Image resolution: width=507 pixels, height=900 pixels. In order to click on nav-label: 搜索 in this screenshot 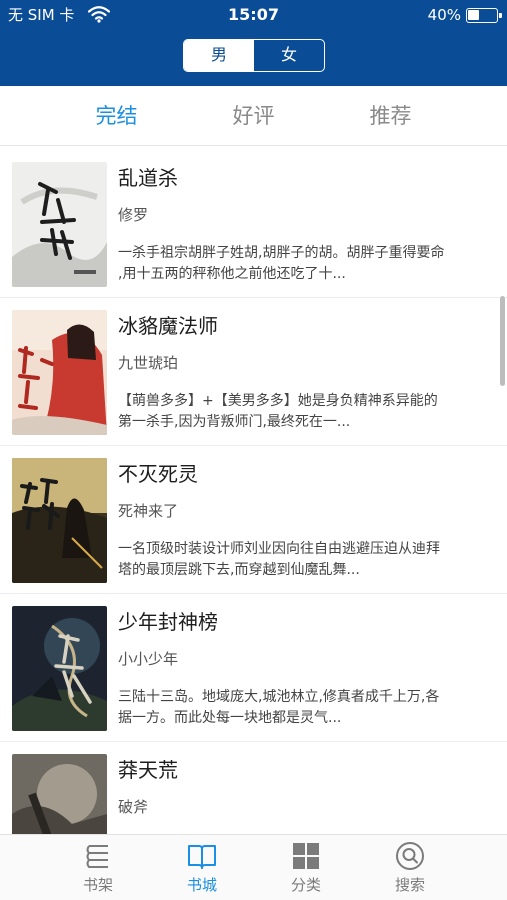, I will do `click(409, 885)`.